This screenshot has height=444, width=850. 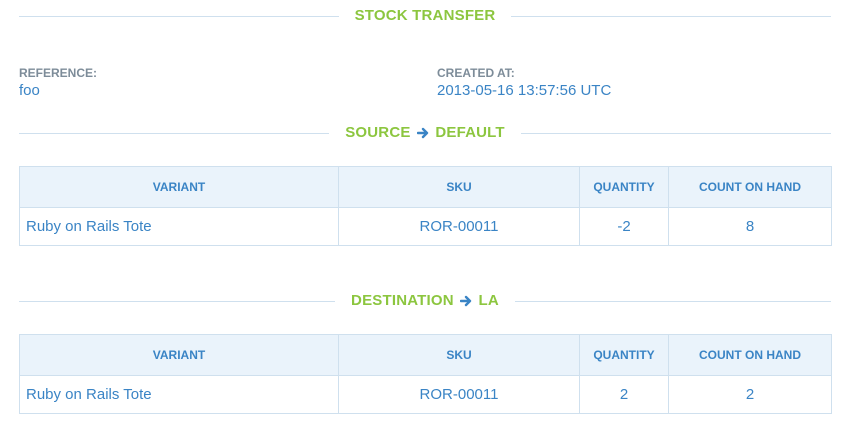 I want to click on page-title: STOCK TRANSFER, so click(x=425, y=16).